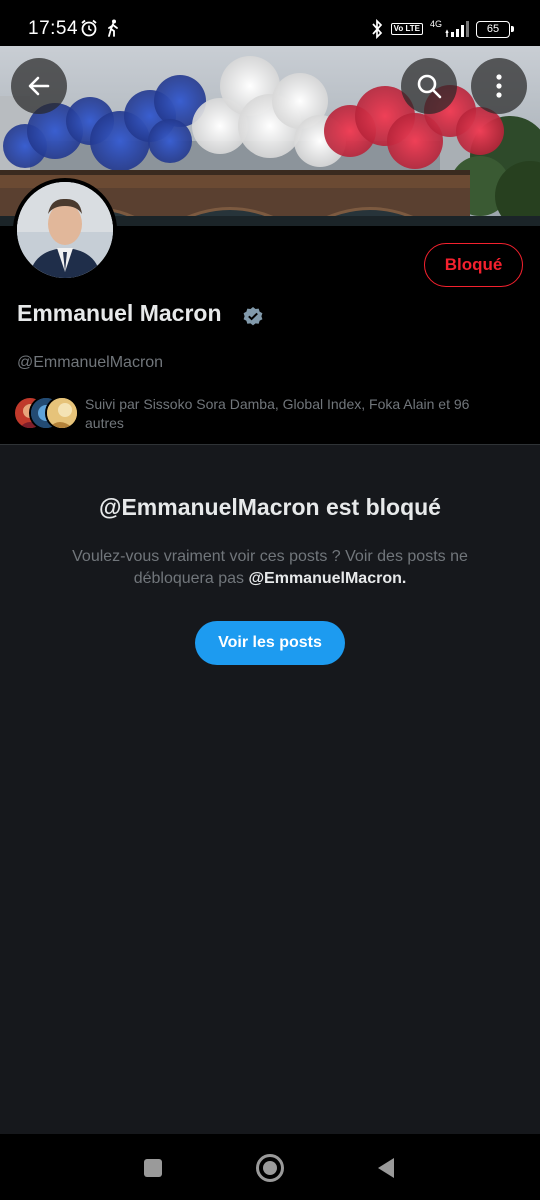 The height and width of the screenshot is (1200, 540). What do you see at coordinates (153, 1168) in the screenshot?
I see `recent-apps-button` at bounding box center [153, 1168].